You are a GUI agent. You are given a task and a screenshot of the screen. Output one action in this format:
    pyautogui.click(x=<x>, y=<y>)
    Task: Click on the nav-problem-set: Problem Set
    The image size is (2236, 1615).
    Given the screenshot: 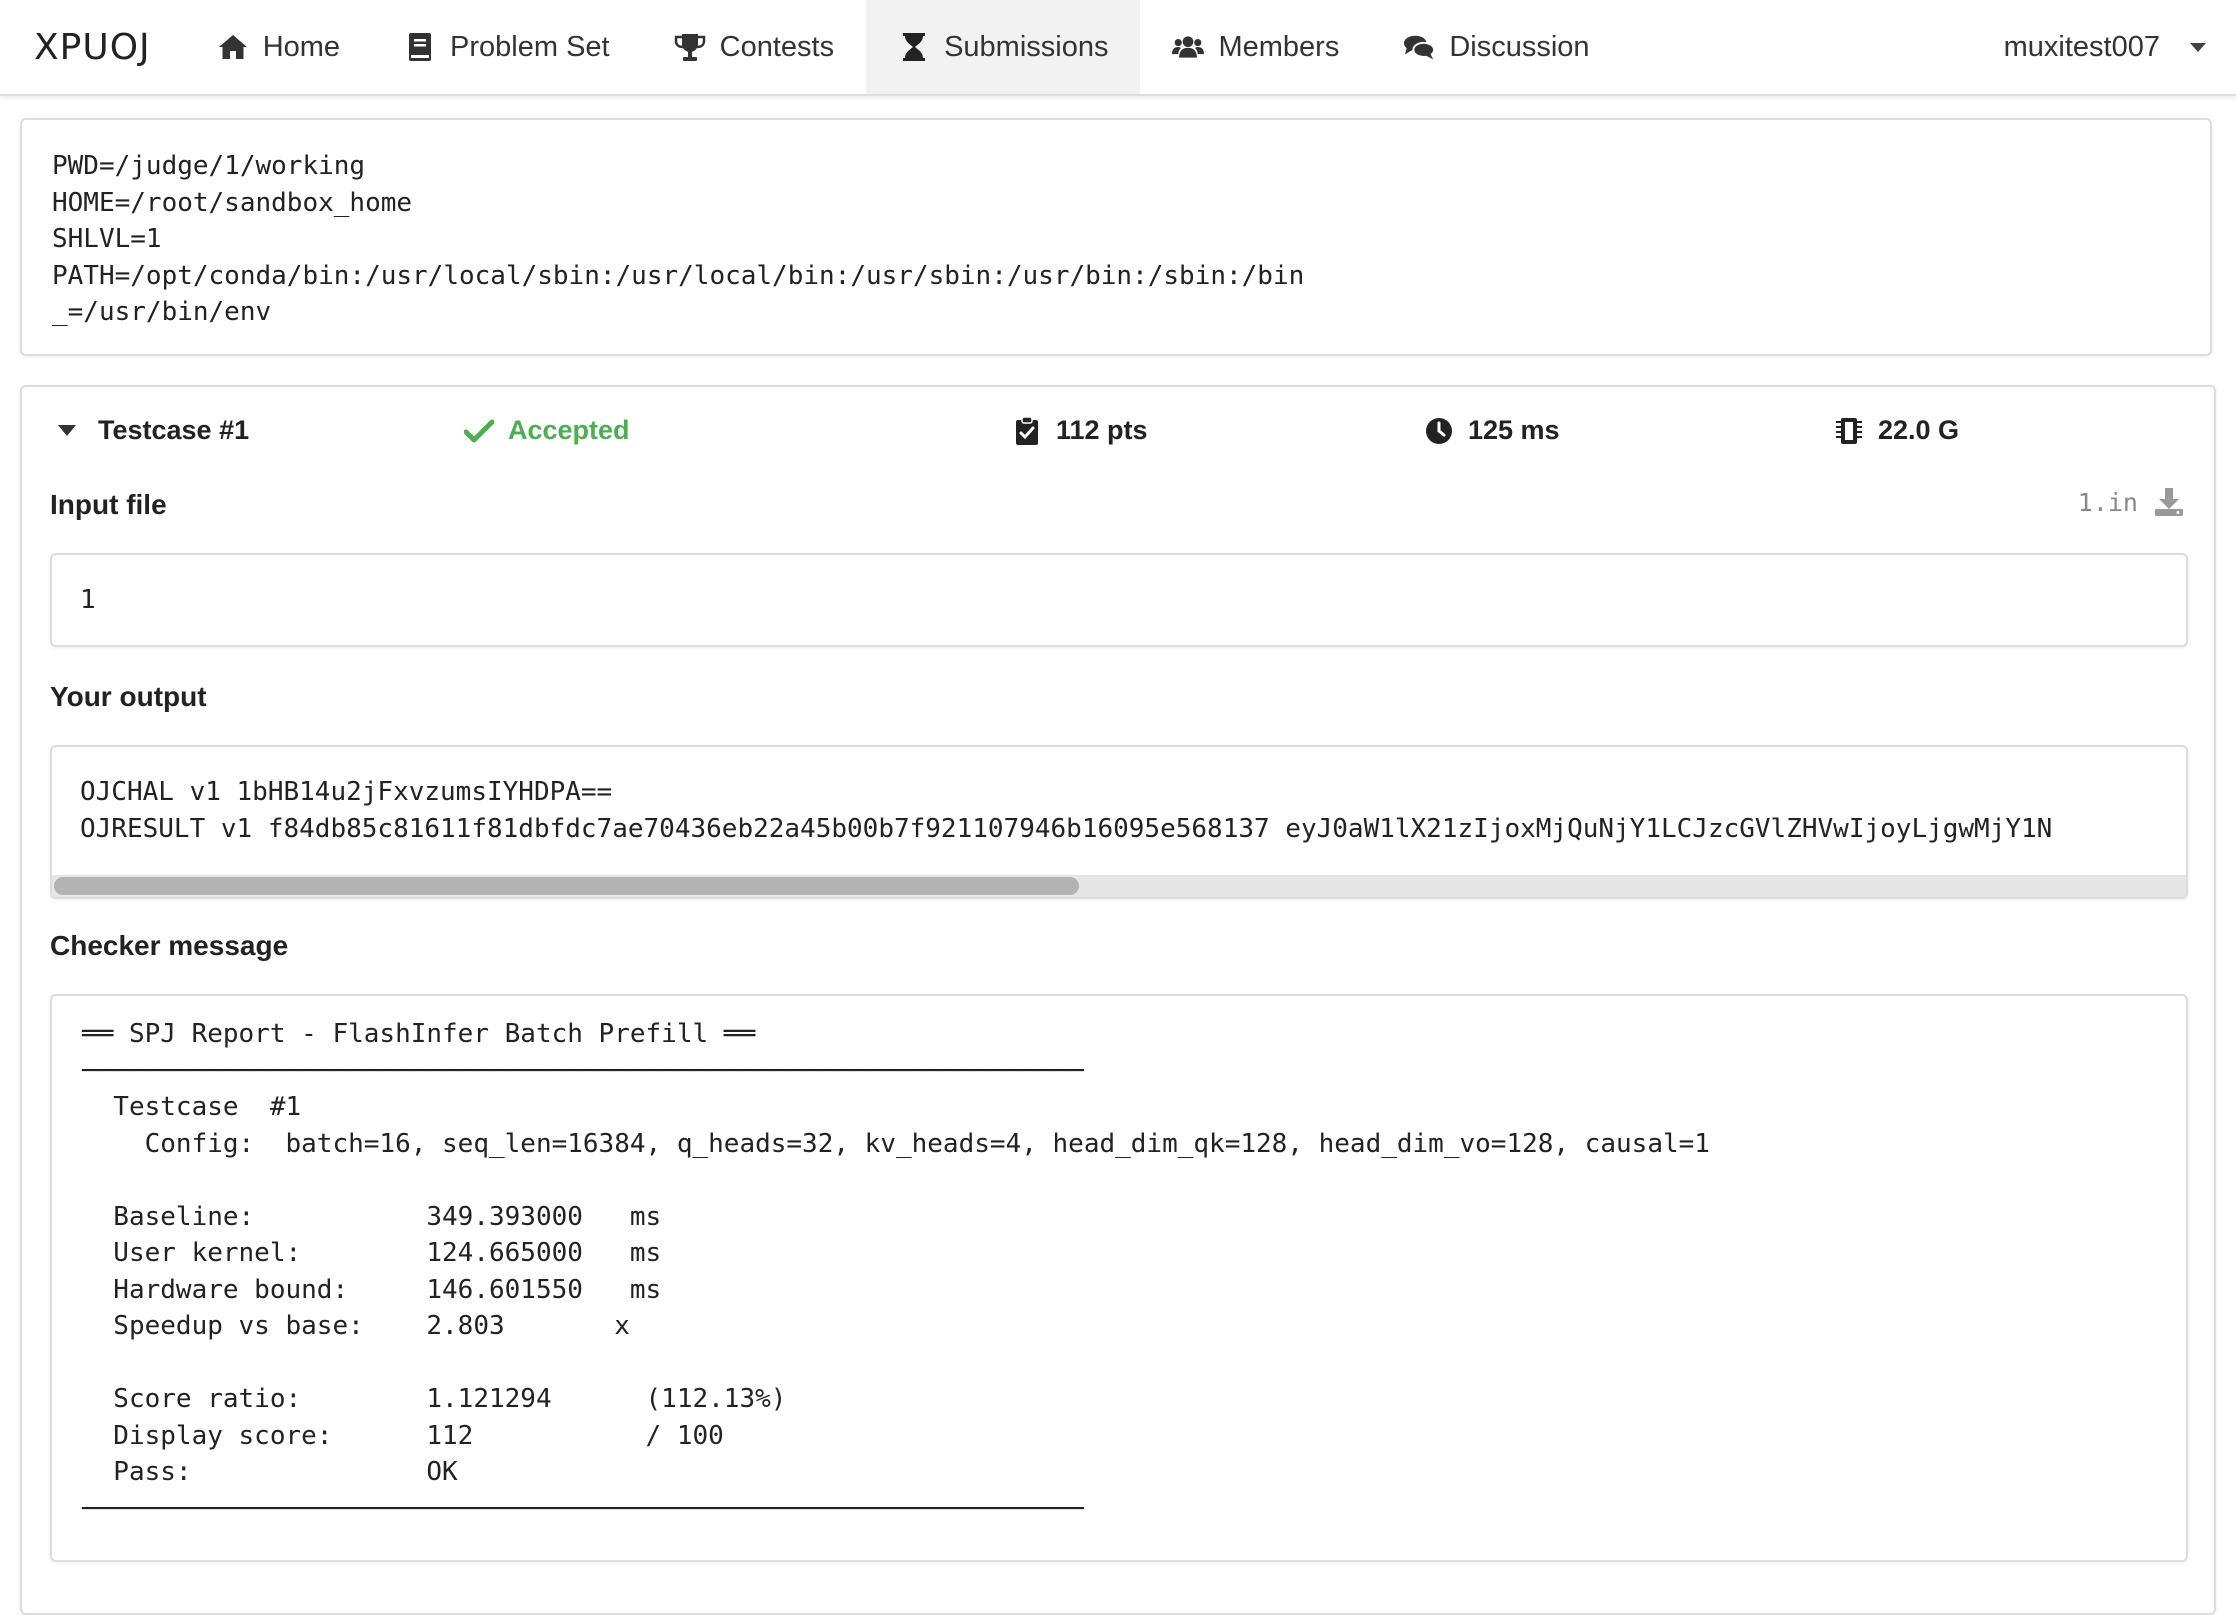 What is the action you would take?
    pyautogui.click(x=507, y=47)
    